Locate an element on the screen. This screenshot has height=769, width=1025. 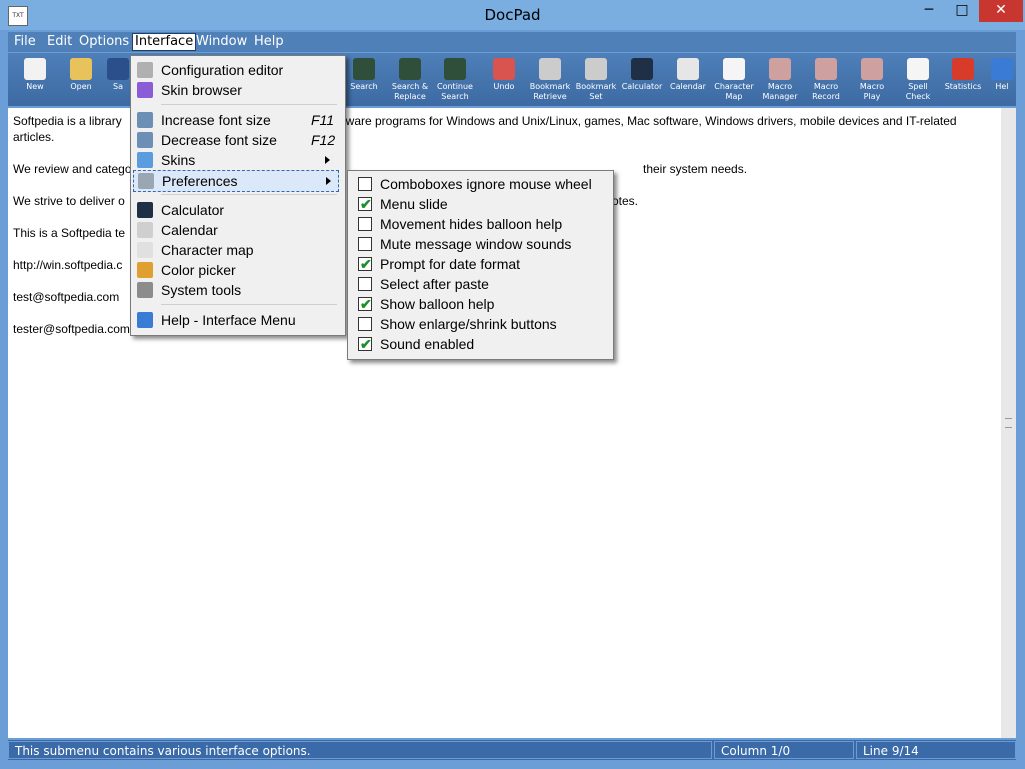
toolbar-button-spell-check: Spell Check is located at coordinates (918, 79).